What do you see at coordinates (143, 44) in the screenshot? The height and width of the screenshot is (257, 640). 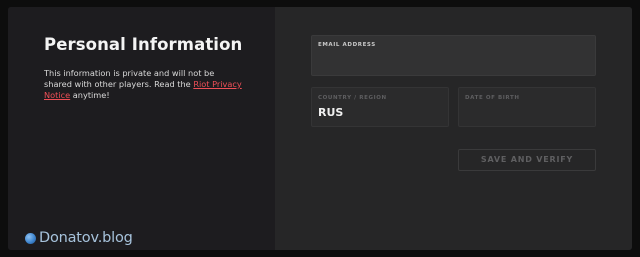 I see `page-title: Personal Information` at bounding box center [143, 44].